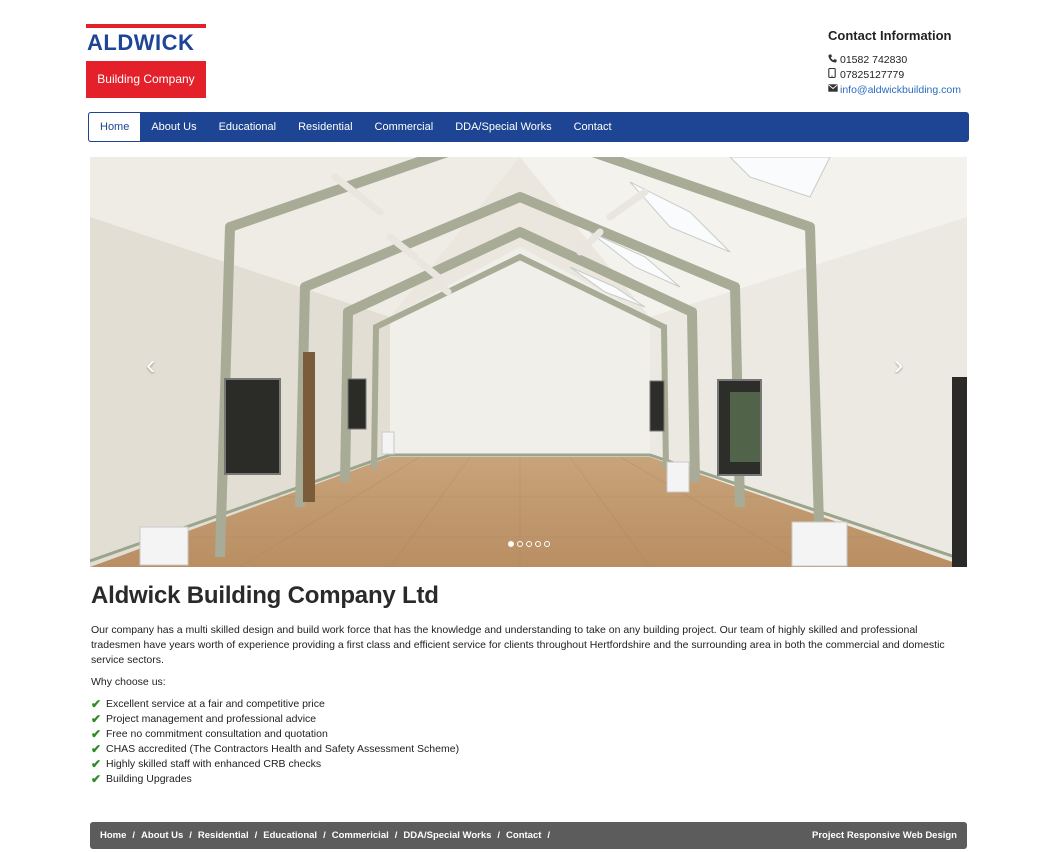  What do you see at coordinates (900, 90) in the screenshot?
I see `contact-email-link: info@aldwickbuilding.com` at bounding box center [900, 90].